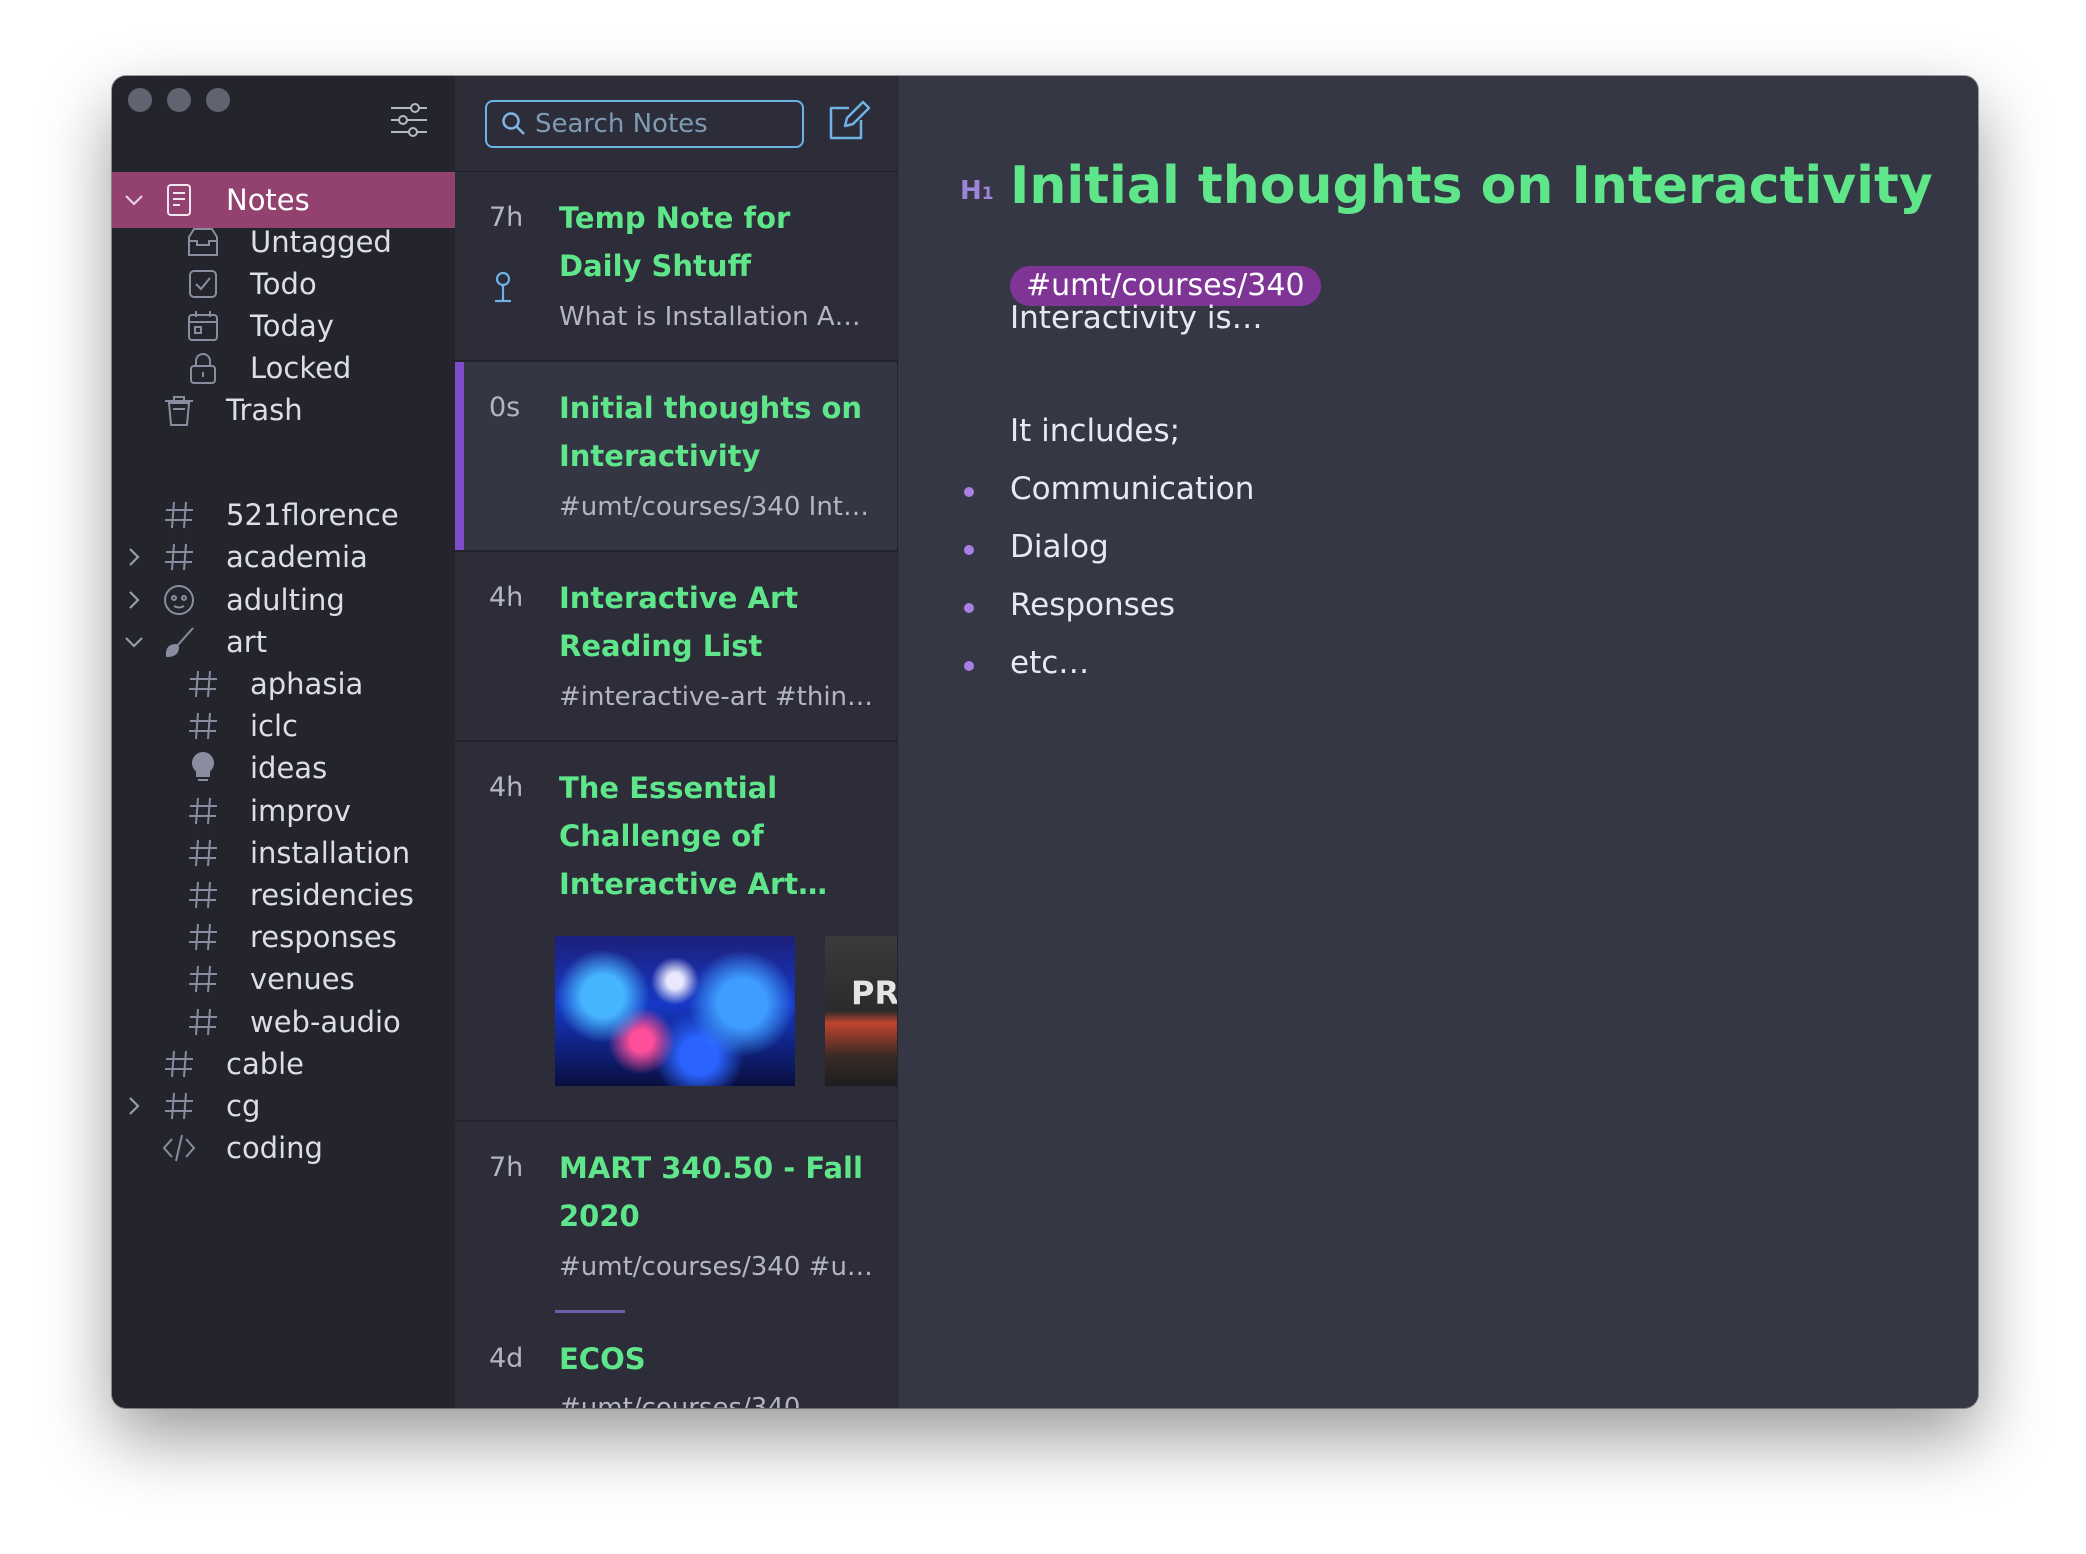  I want to click on filter-sliders-icon, so click(409, 120).